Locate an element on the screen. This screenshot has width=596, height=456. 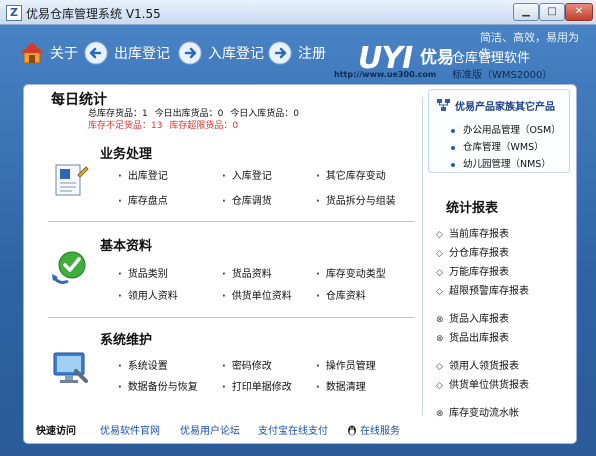
link-online-service: 在线服务 is located at coordinates (373, 429).